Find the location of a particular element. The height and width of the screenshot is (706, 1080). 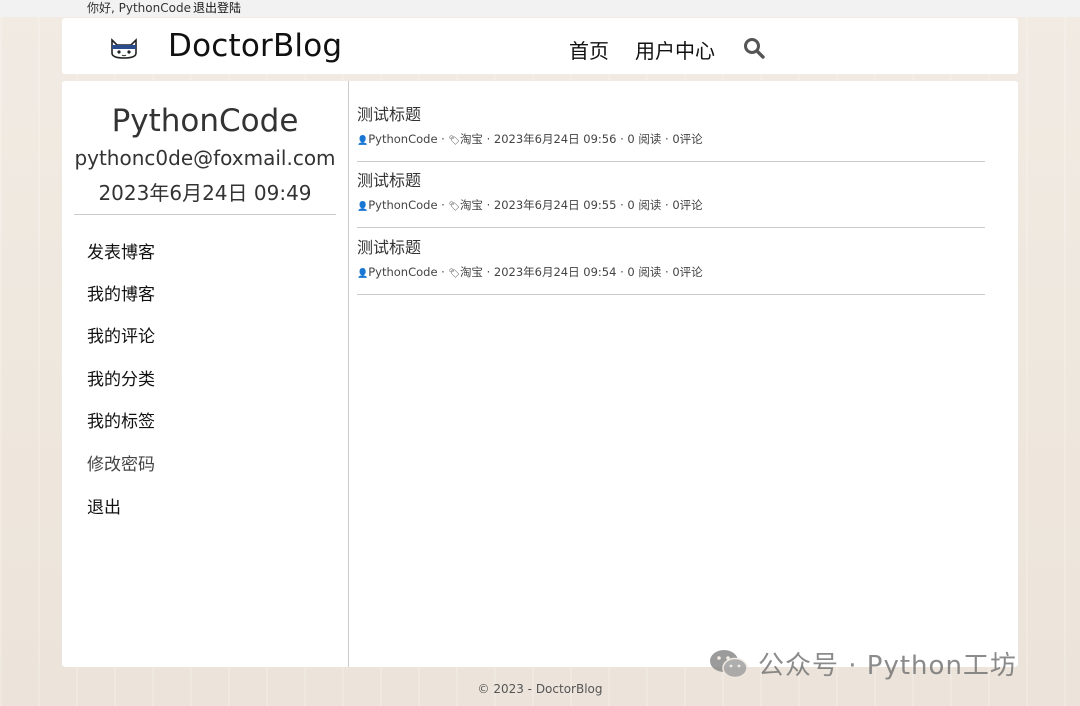

search-icon is located at coordinates (754, 48).